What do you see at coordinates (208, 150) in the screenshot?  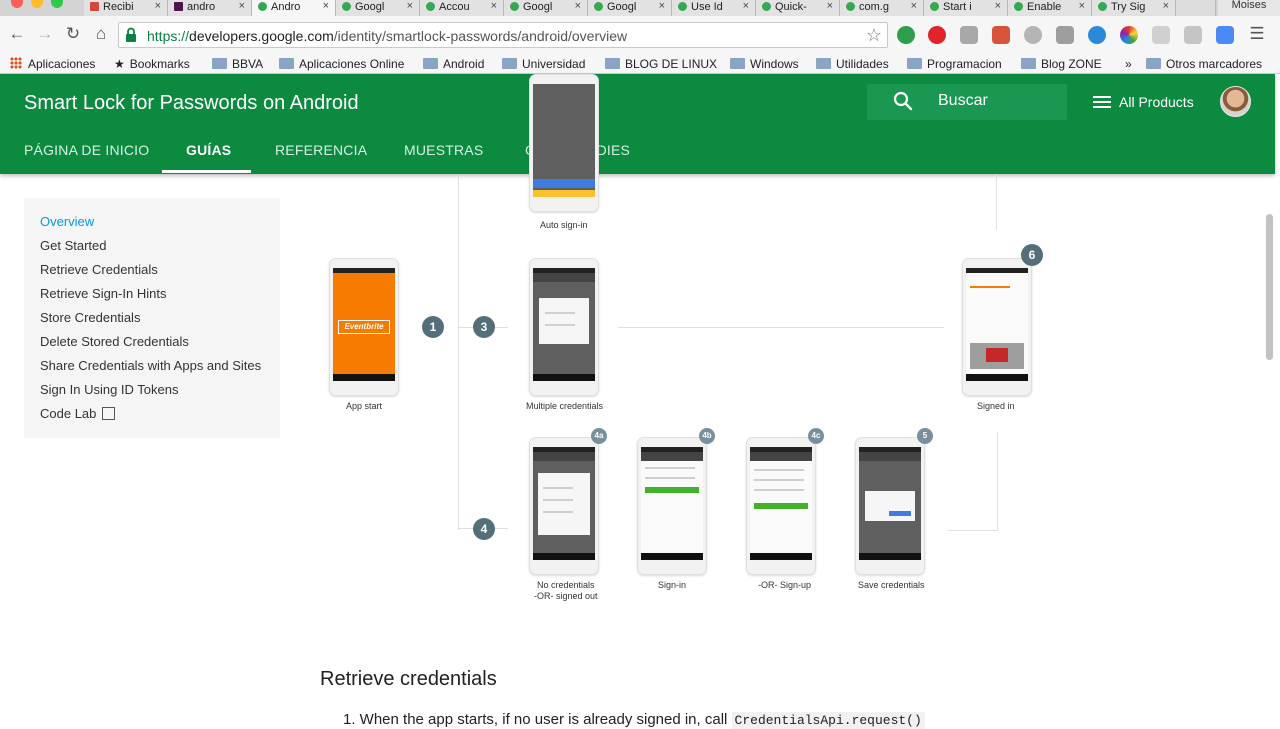 I see `tab-guides: GUÍAS` at bounding box center [208, 150].